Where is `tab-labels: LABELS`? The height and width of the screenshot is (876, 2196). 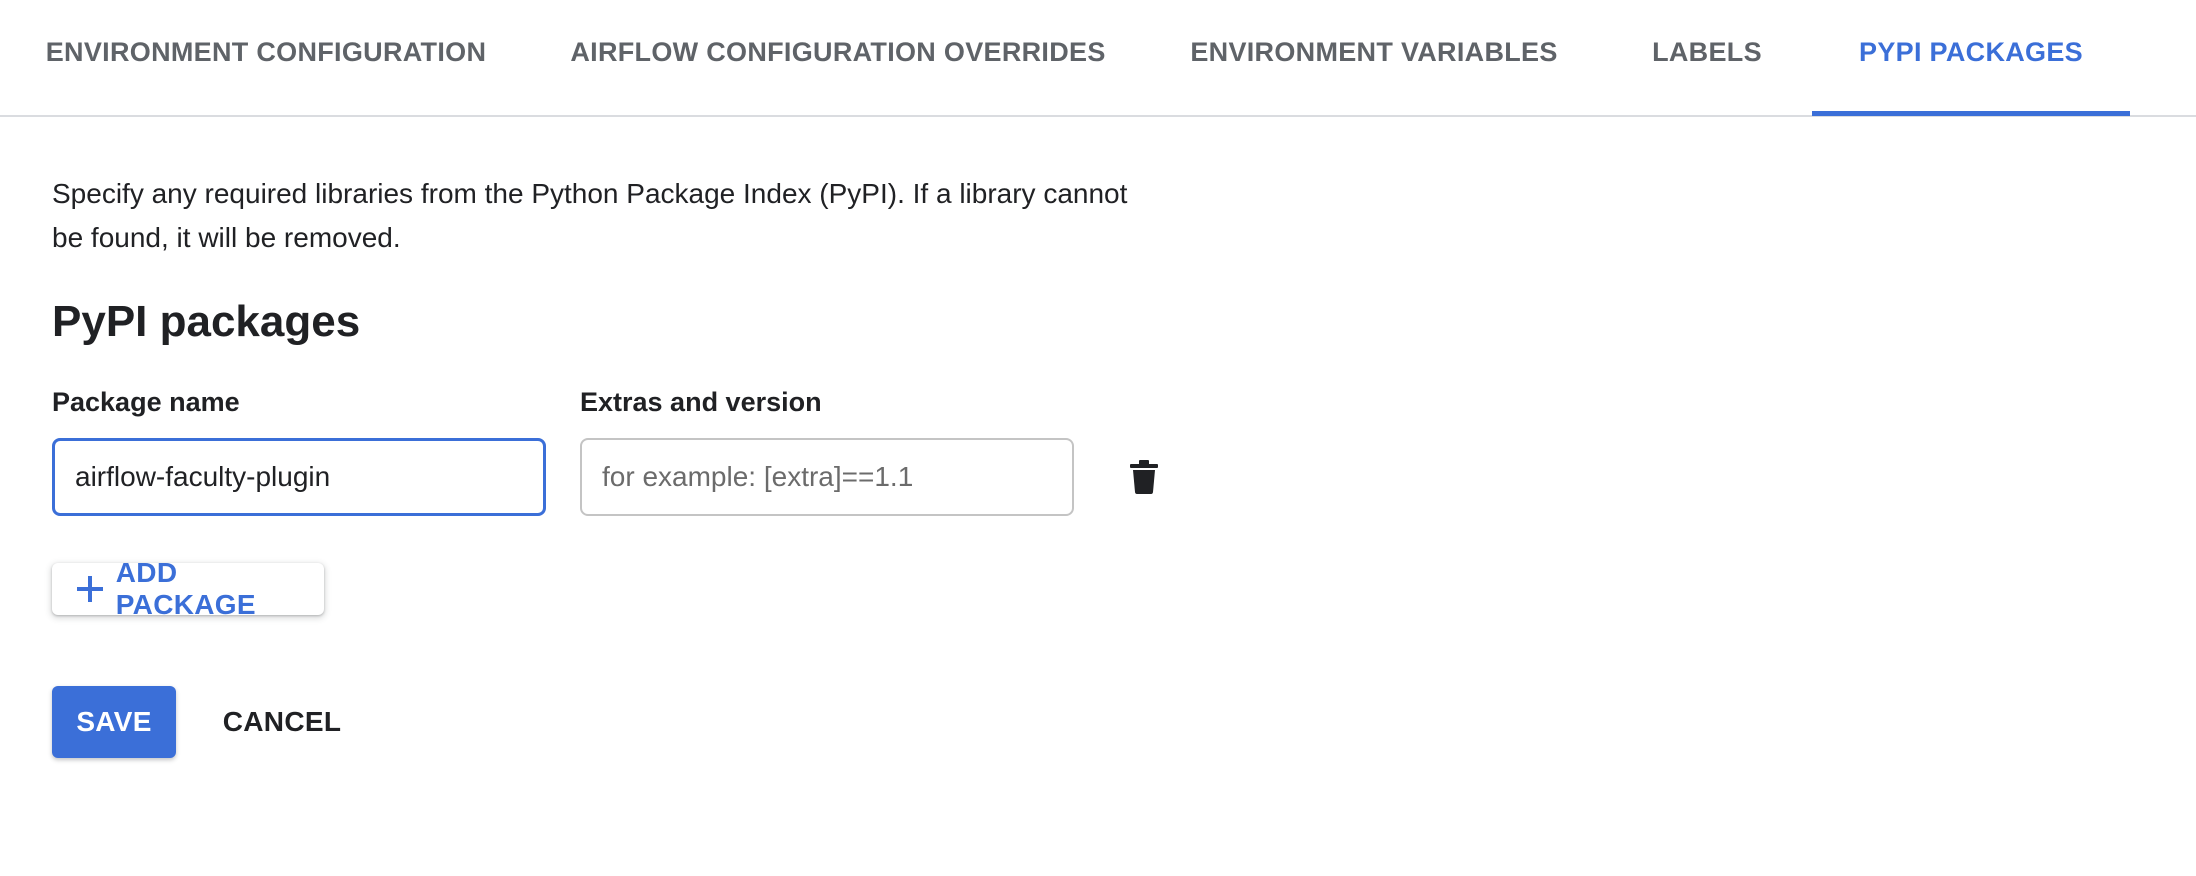
tab-labels: LABELS is located at coordinates (1707, 57).